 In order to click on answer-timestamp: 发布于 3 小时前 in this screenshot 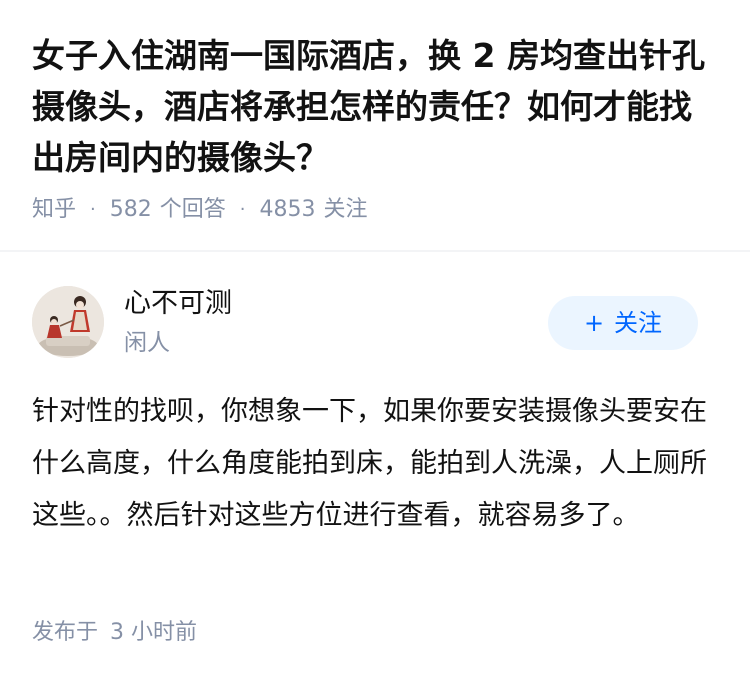, I will do `click(114, 633)`.